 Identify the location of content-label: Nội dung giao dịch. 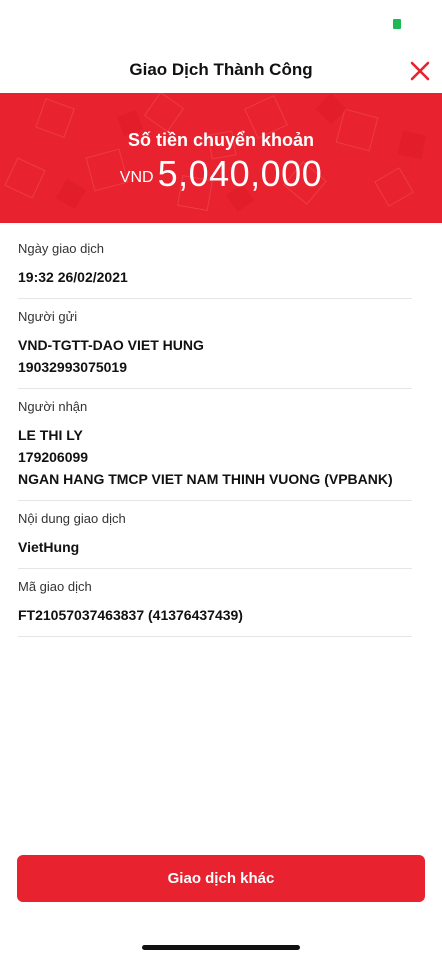
(72, 518).